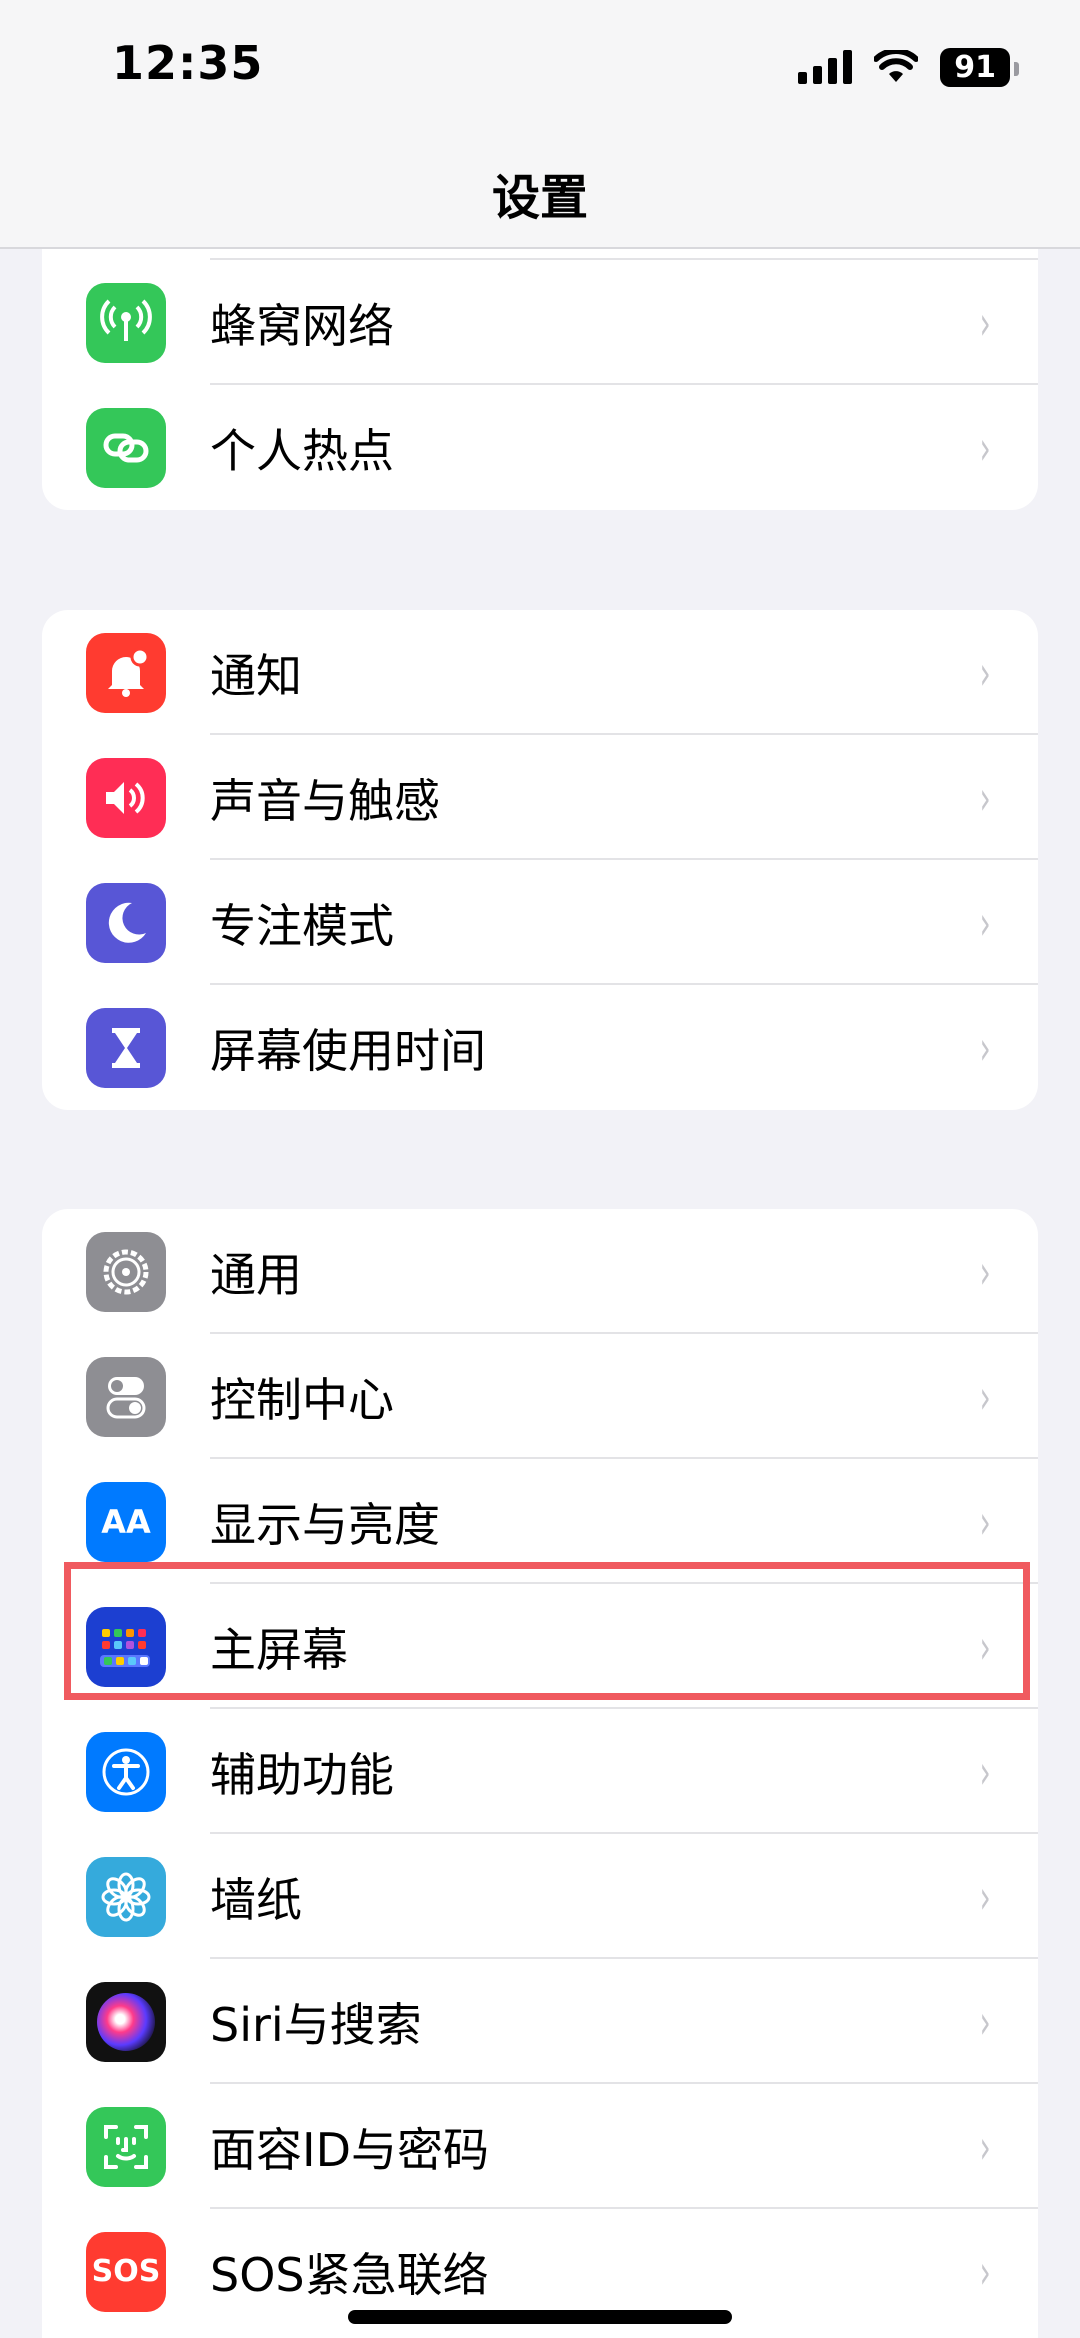 This screenshot has width=1080, height=2338. What do you see at coordinates (540, 922) in the screenshot?
I see `settings-row-focus: 专注模式 ›` at bounding box center [540, 922].